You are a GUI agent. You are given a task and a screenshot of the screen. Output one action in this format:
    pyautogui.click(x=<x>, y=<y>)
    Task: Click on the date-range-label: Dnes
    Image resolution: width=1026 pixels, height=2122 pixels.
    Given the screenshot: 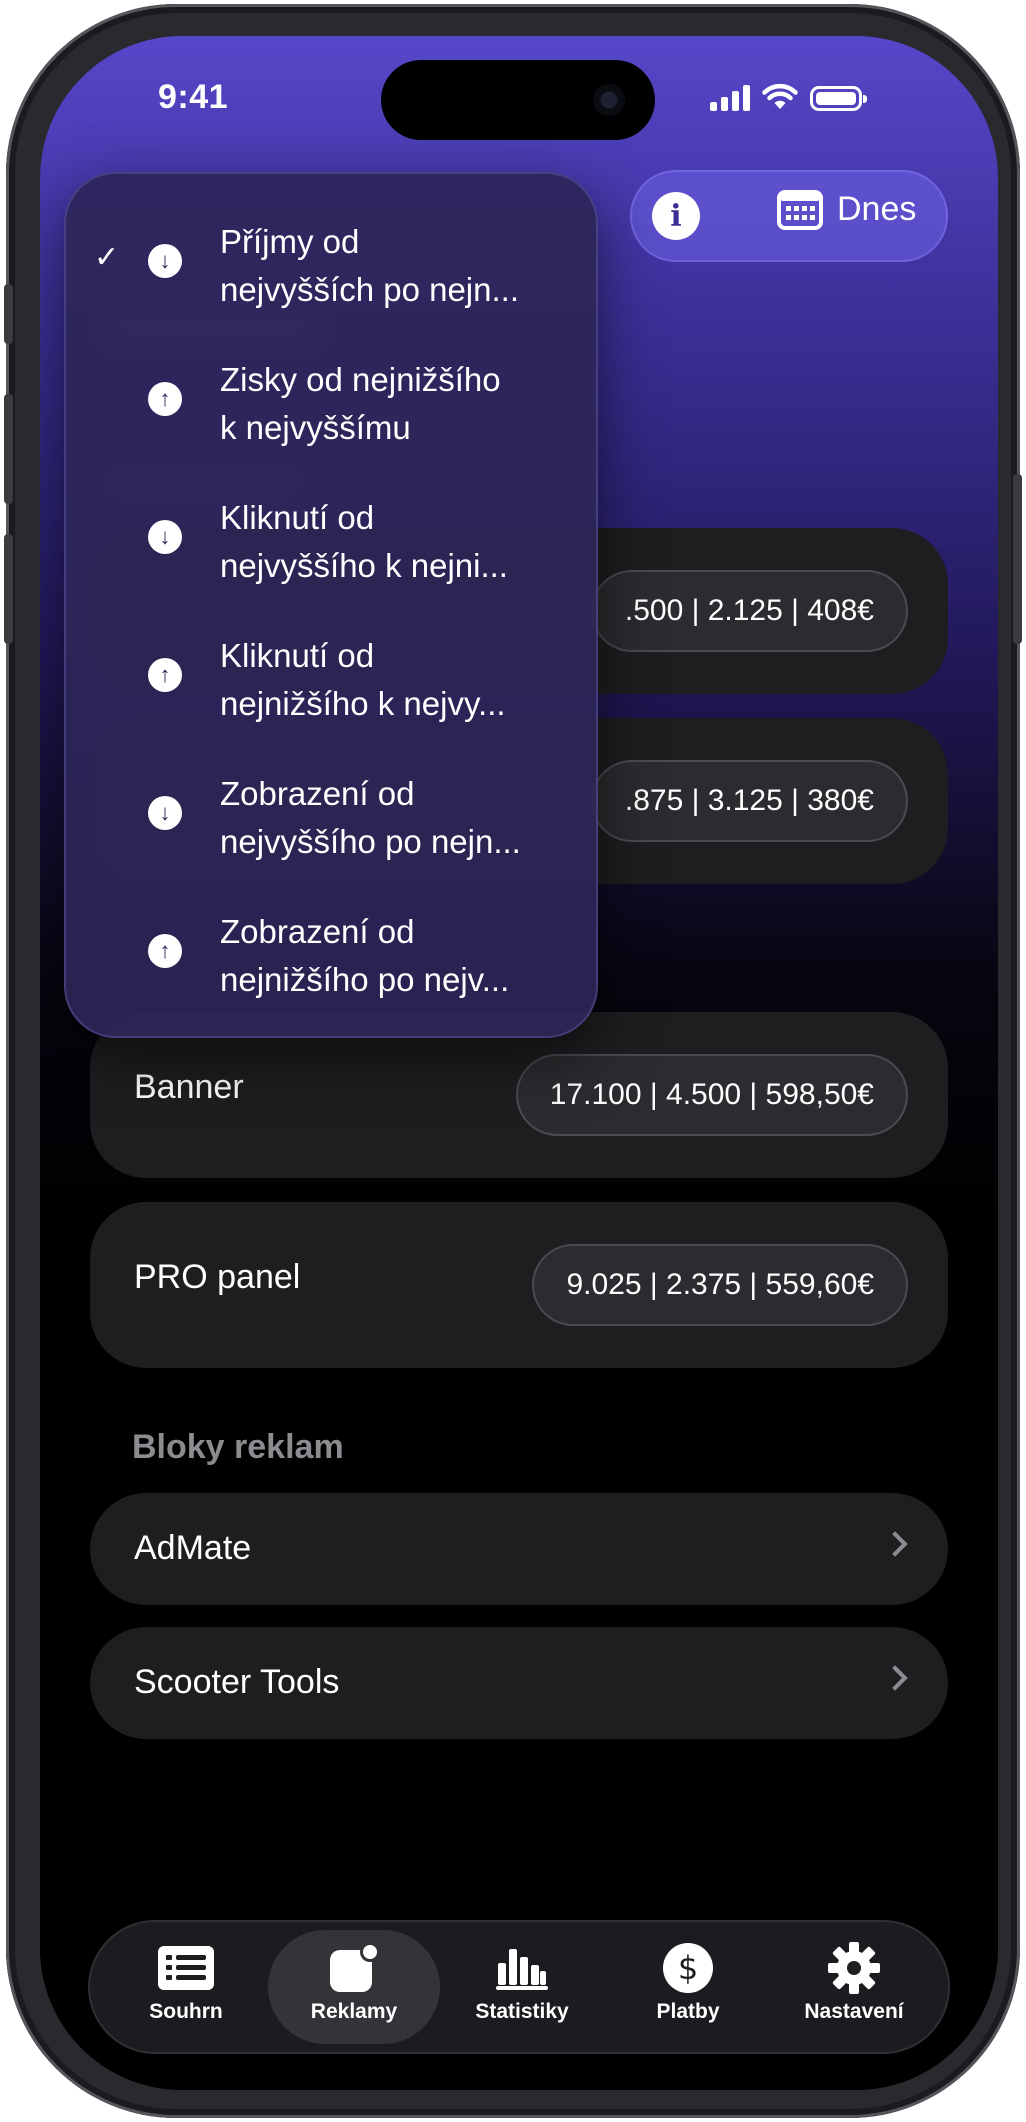 What is the action you would take?
    pyautogui.click(x=877, y=208)
    